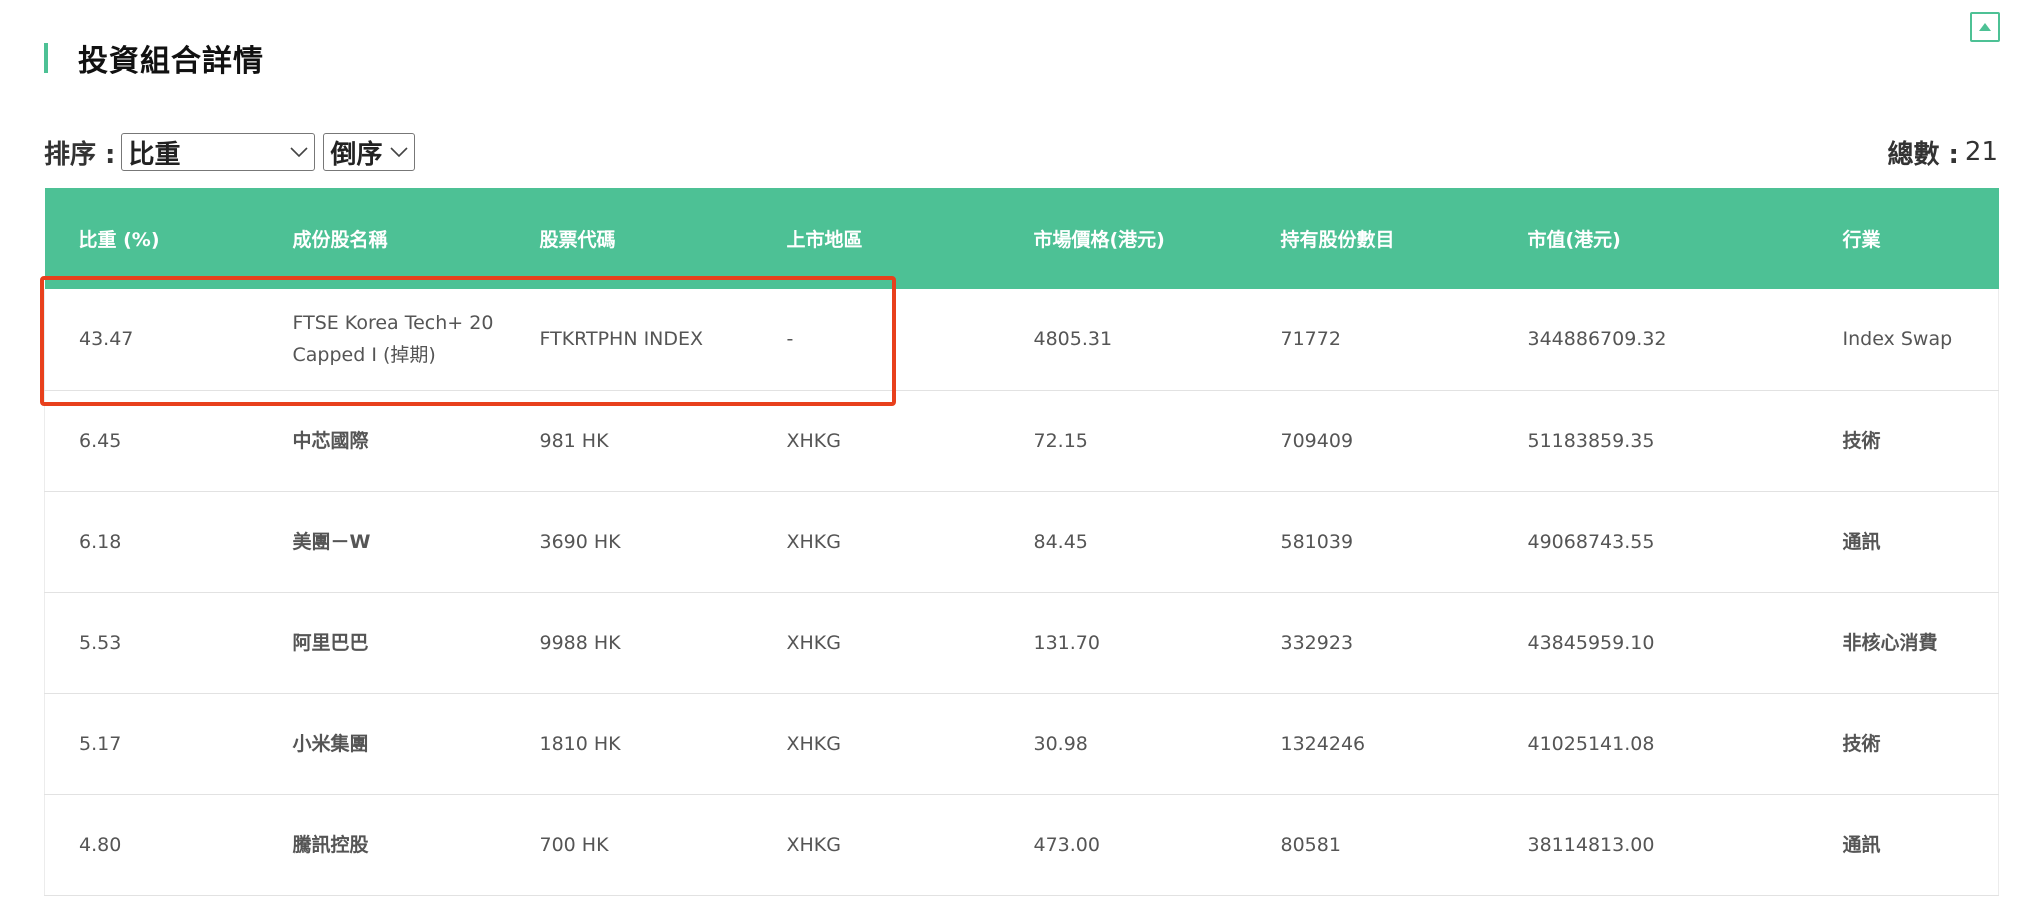  What do you see at coordinates (1591, 844) in the screenshot?
I see `cell-value: 38114813.00` at bounding box center [1591, 844].